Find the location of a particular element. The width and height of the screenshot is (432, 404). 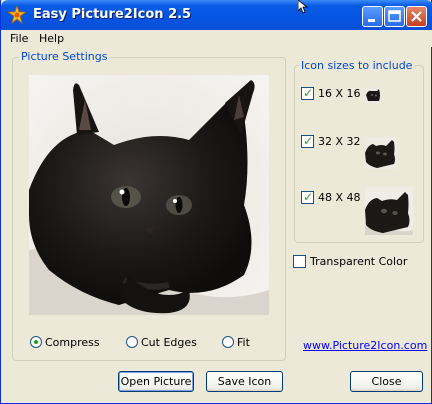

cut-edges-label: Cut Edges is located at coordinates (169, 342).